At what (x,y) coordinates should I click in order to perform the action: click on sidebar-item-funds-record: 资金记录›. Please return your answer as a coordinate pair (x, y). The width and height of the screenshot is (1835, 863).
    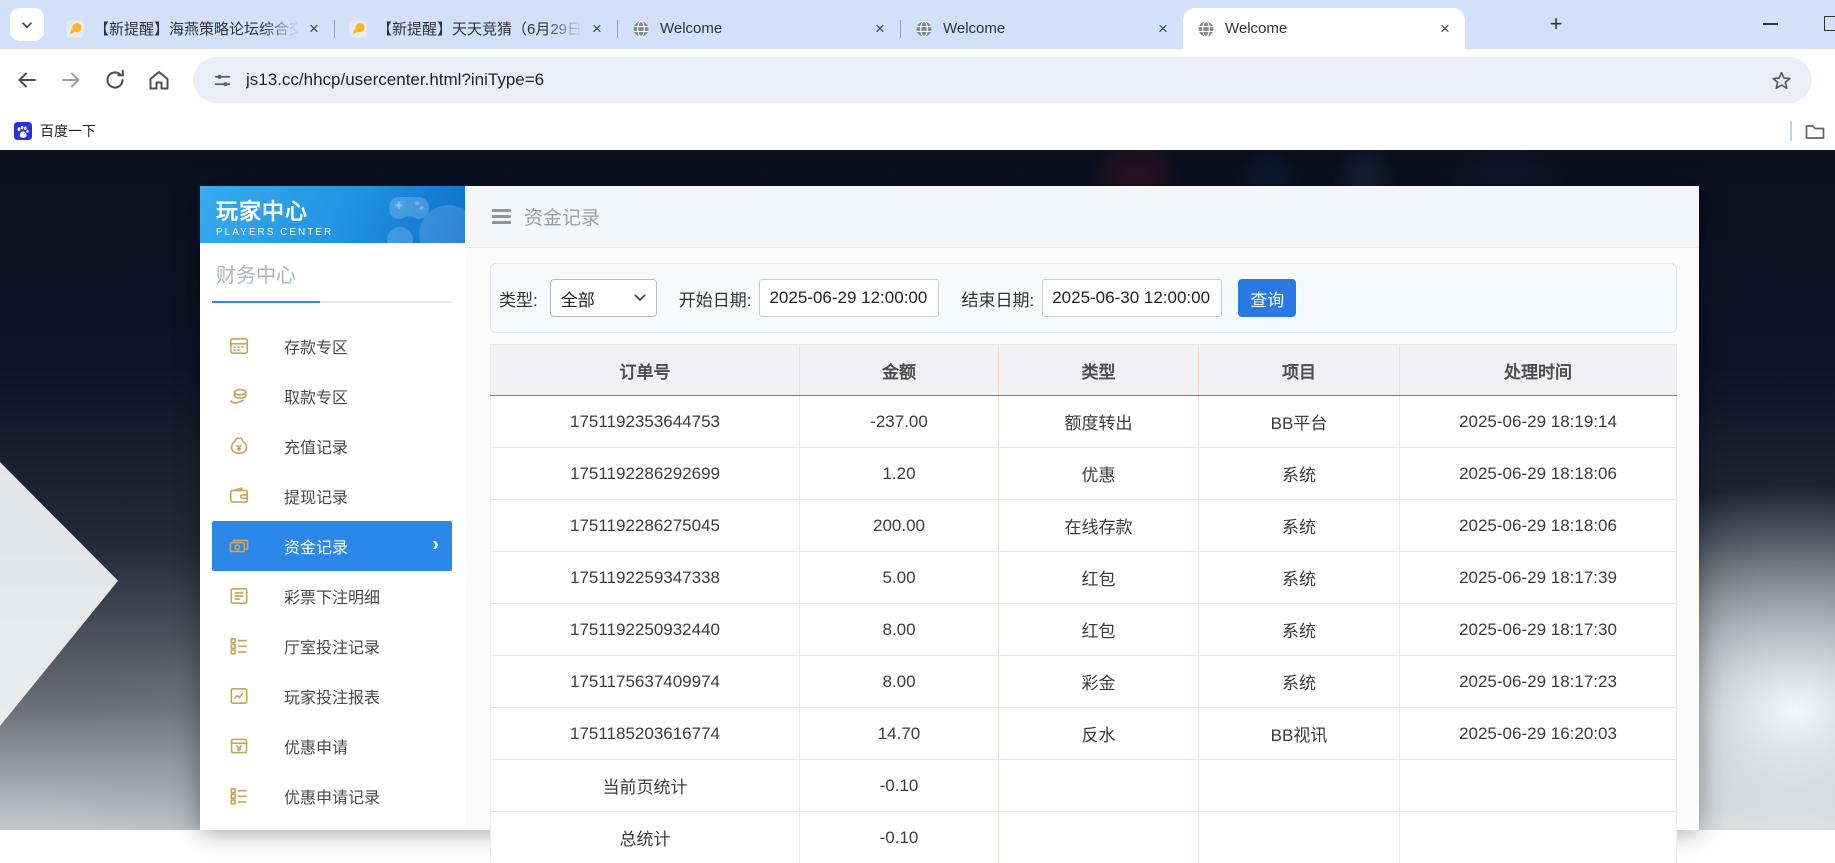
    Looking at the image, I should click on (332, 546).